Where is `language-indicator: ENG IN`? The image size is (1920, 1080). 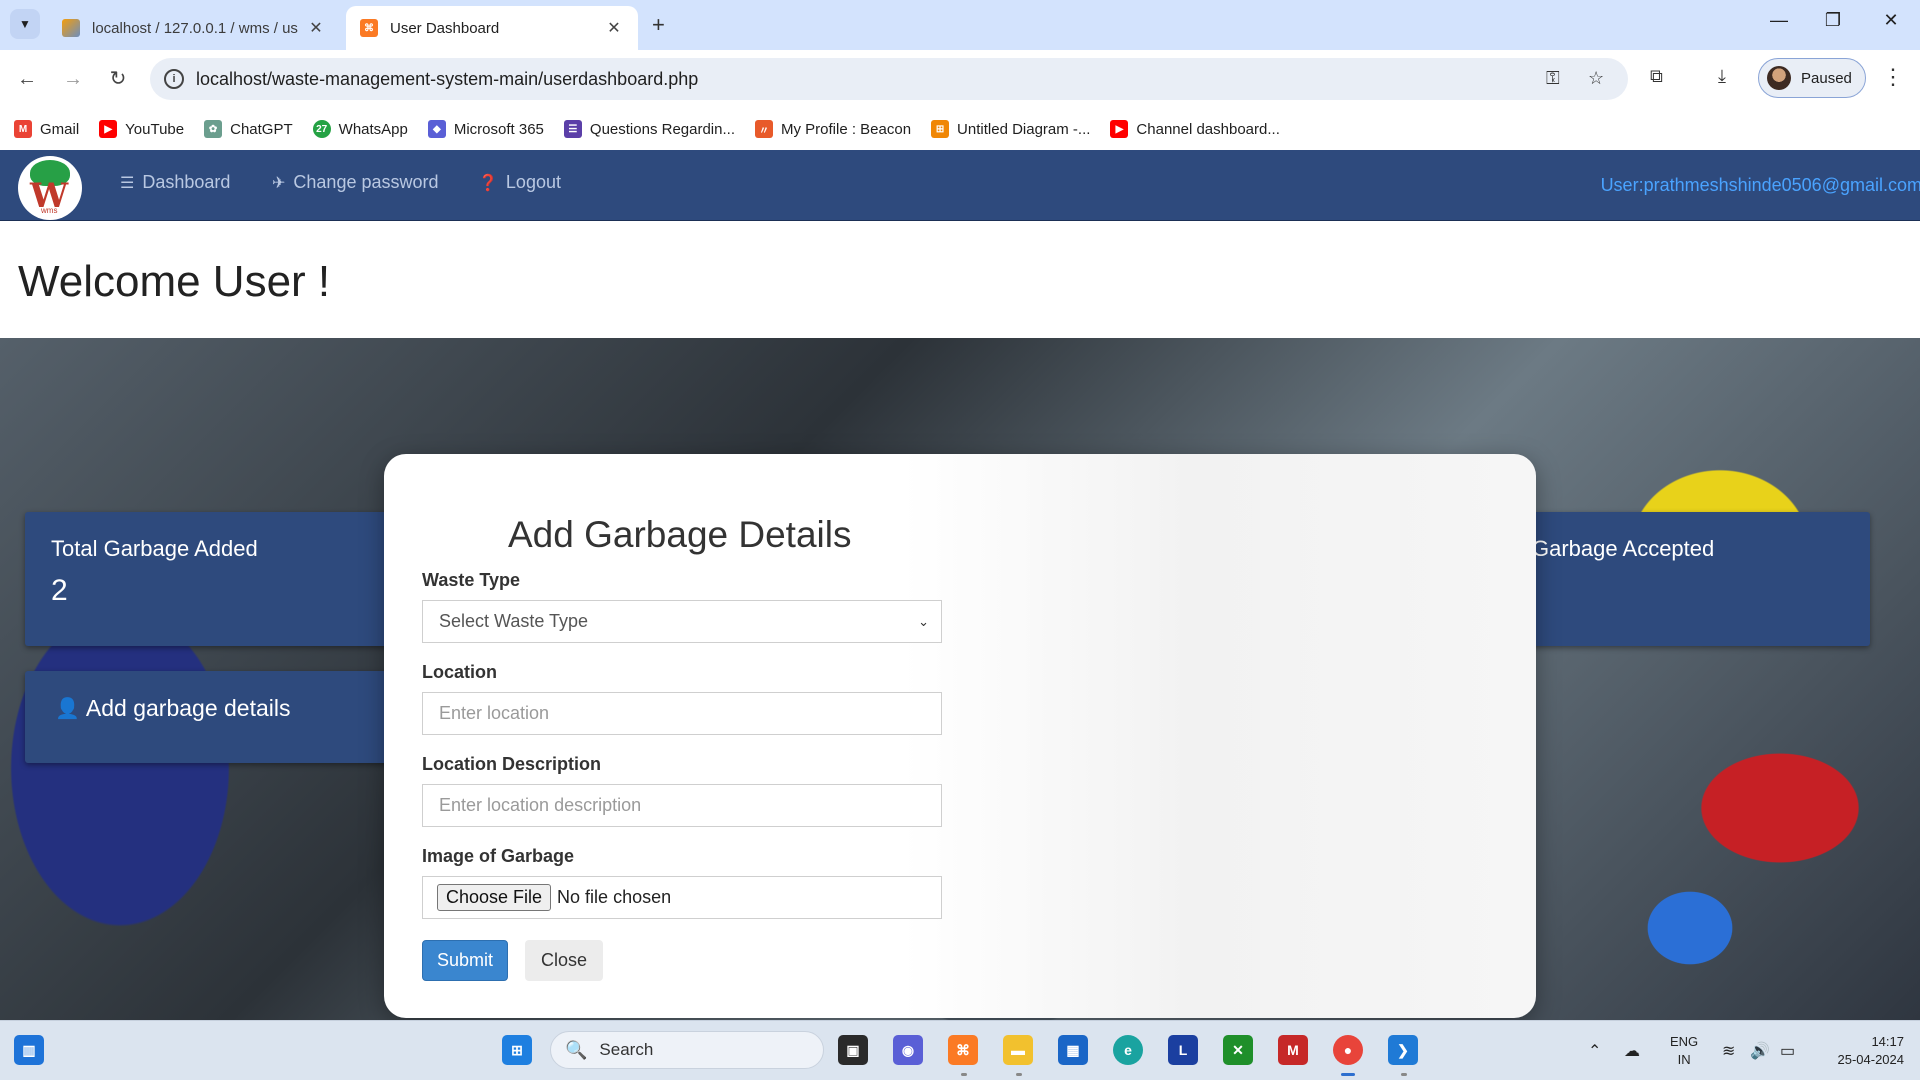
language-indicator: ENG IN is located at coordinates (1684, 1051).